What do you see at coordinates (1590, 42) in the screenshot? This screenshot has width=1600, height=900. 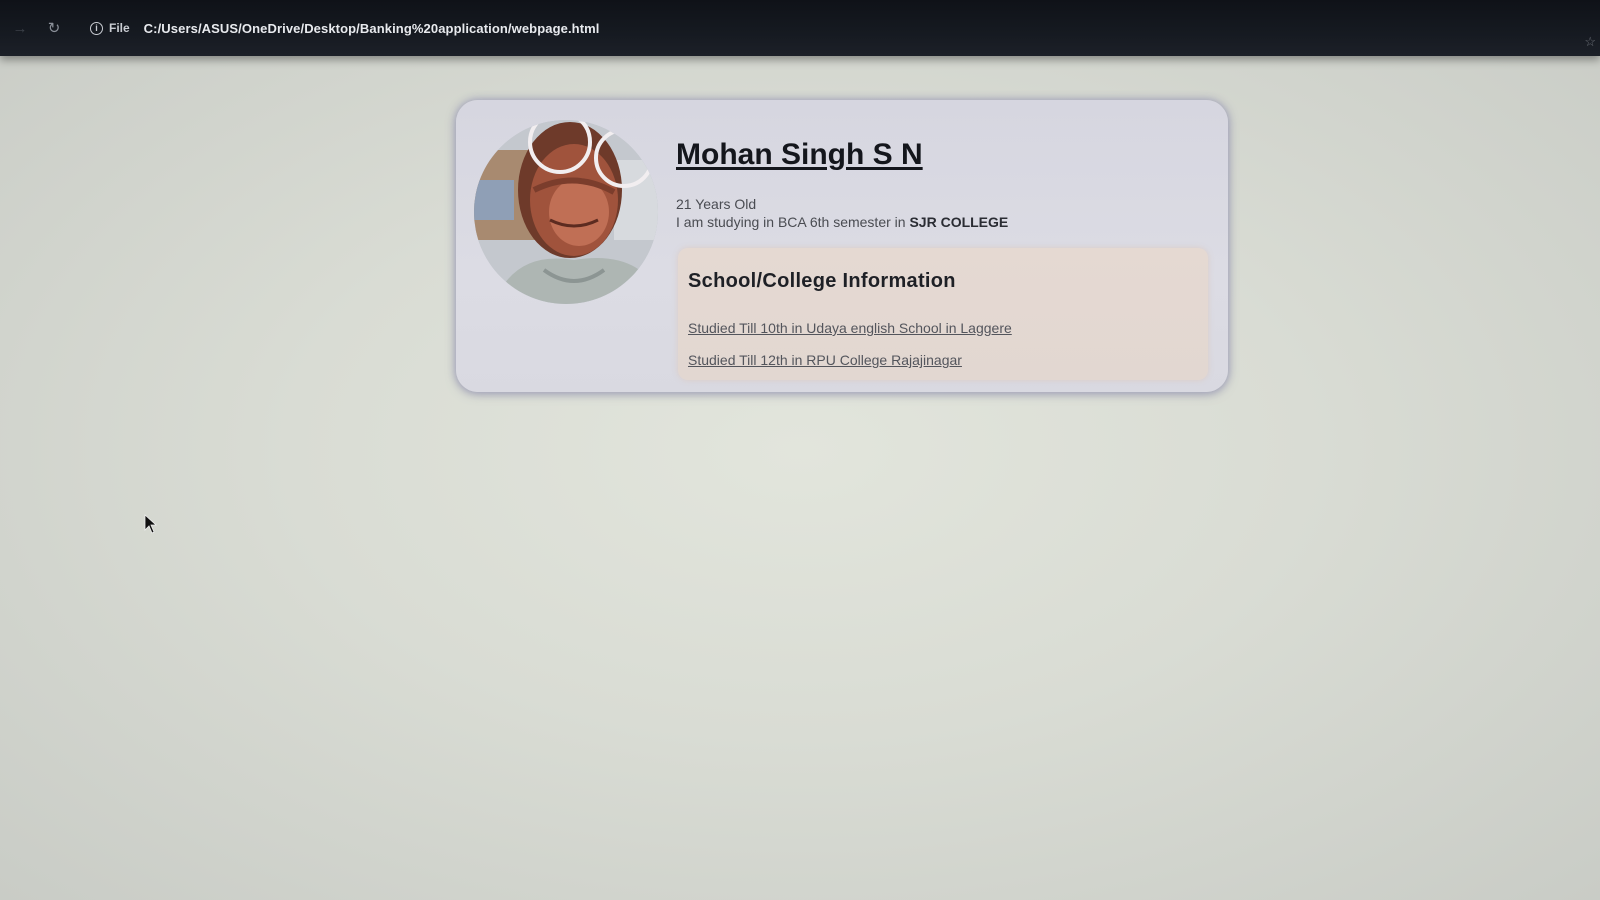 I see `bookmark-star-icon: ☆` at bounding box center [1590, 42].